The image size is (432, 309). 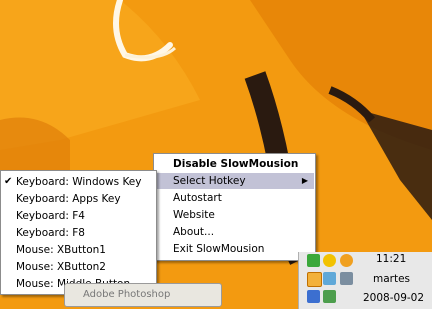 I want to click on network-disabled-icon, so click(x=313, y=296).